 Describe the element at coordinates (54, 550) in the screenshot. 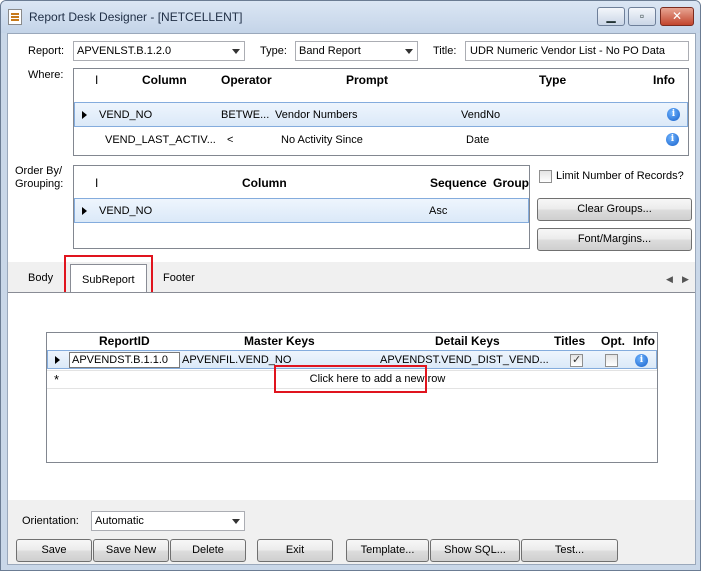

I see `save-button: Save` at that location.